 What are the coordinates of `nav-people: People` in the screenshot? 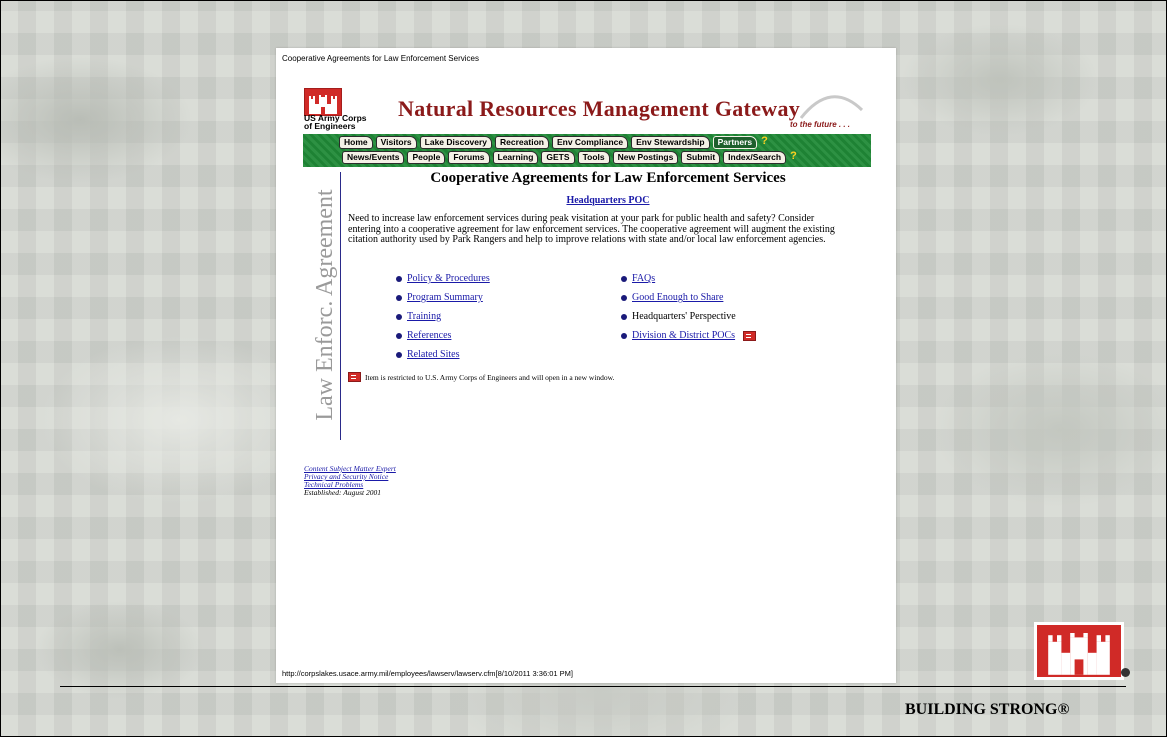 It's located at (426, 157).